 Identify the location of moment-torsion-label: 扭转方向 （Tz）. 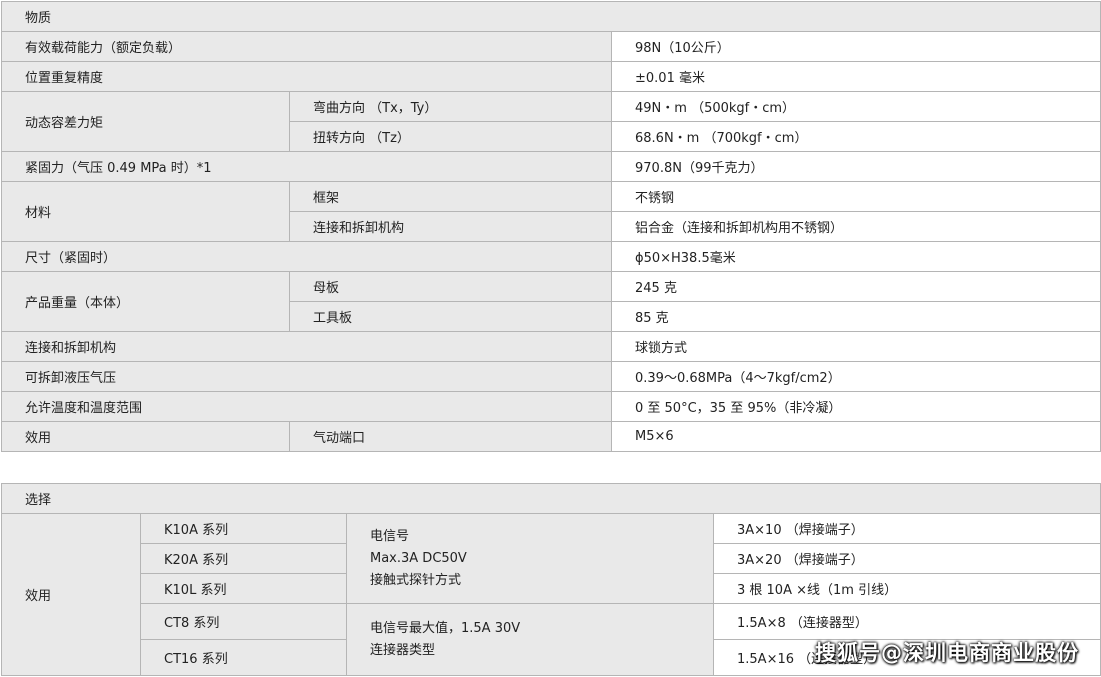
(450, 136).